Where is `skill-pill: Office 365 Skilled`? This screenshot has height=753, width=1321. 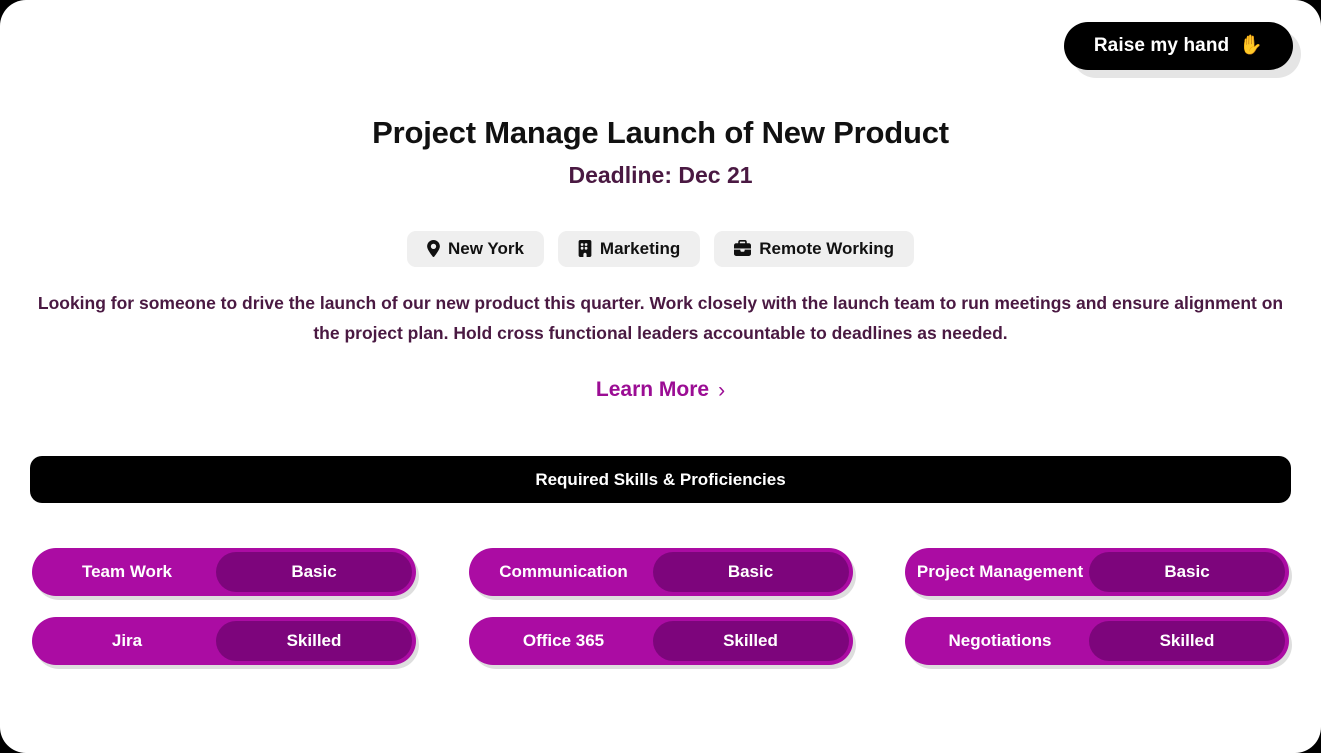
skill-pill: Office 365 Skilled is located at coordinates (660, 641).